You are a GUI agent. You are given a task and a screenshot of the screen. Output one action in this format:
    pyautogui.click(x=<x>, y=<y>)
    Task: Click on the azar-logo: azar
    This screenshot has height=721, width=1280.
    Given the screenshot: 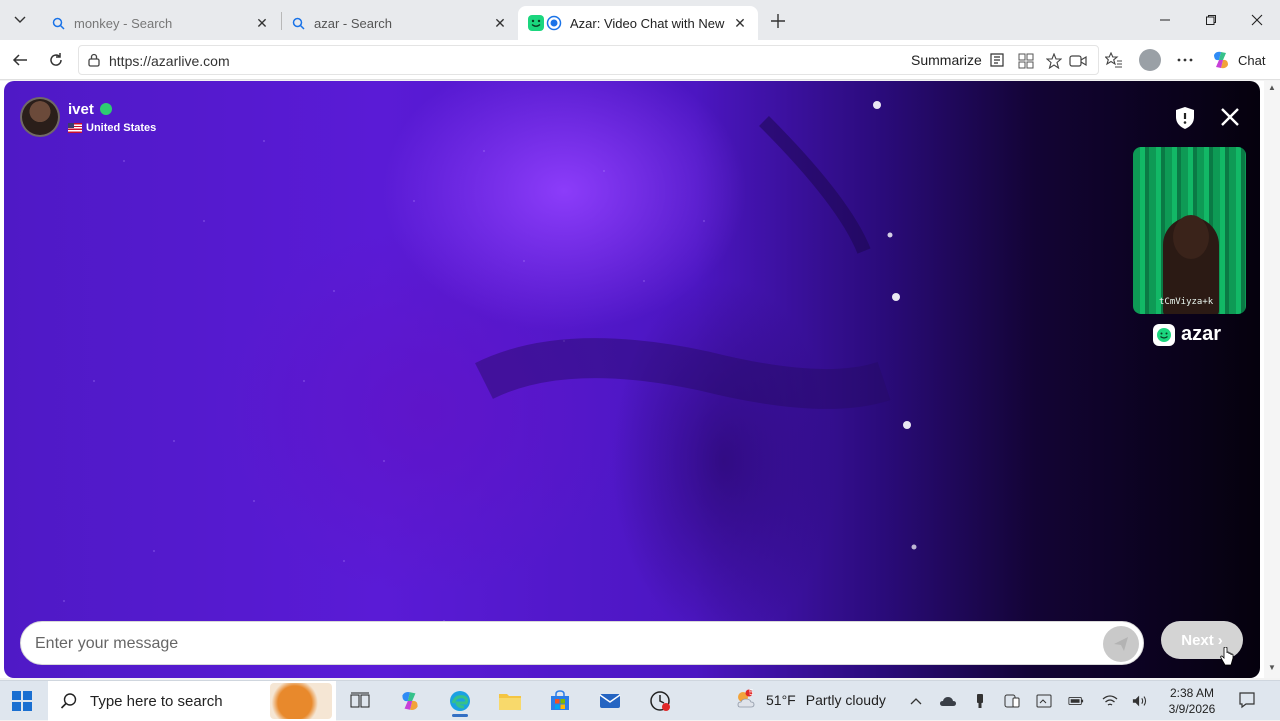 What is the action you would take?
    pyautogui.click(x=1187, y=334)
    